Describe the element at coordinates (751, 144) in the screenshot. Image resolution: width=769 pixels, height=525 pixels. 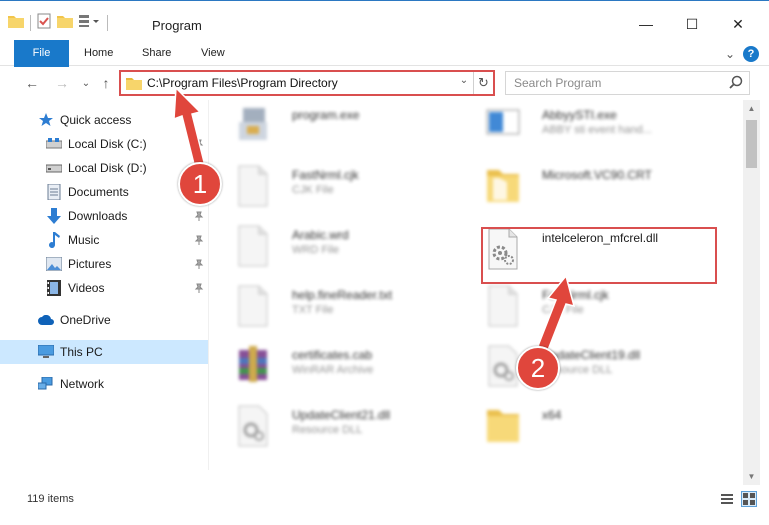
I see `scroll-thumb` at that location.